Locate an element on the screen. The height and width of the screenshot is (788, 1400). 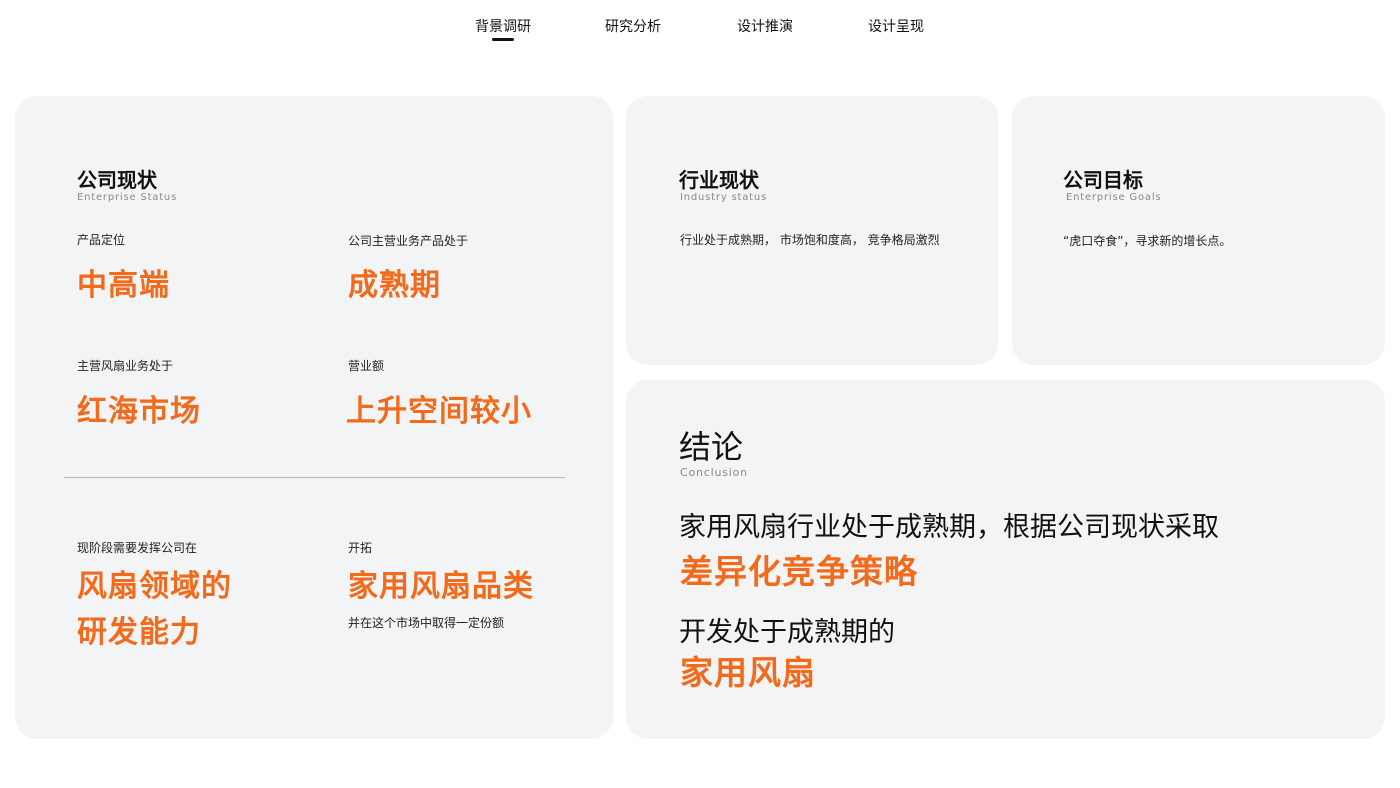
tab-label: 研究分析 is located at coordinates (633, 27).